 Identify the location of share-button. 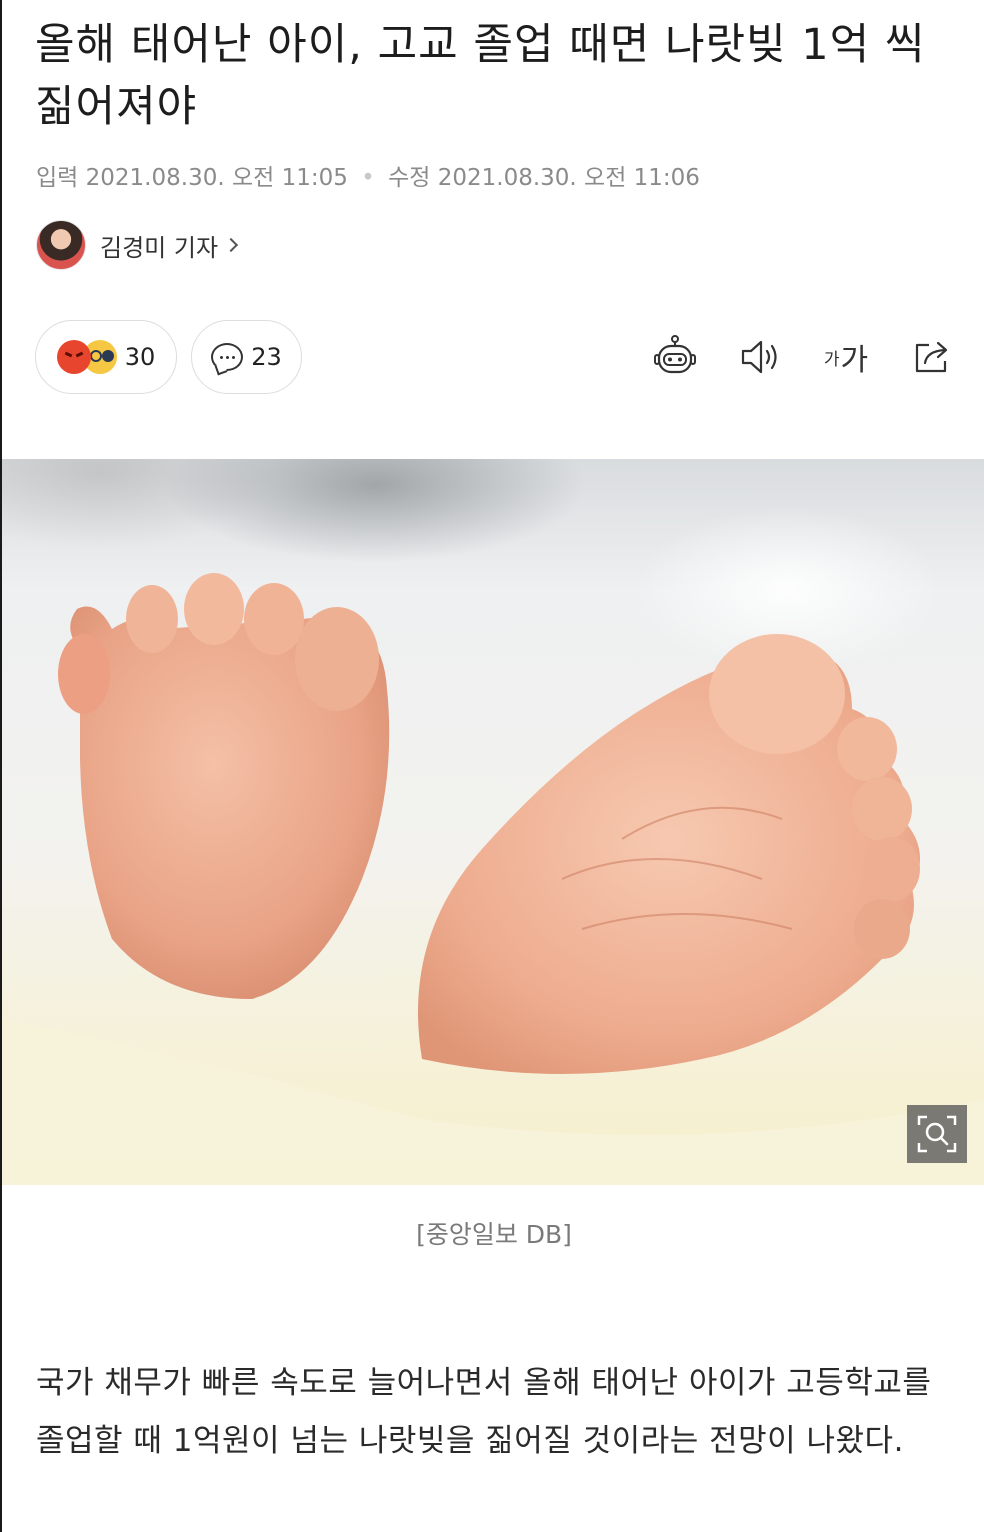
(932, 357).